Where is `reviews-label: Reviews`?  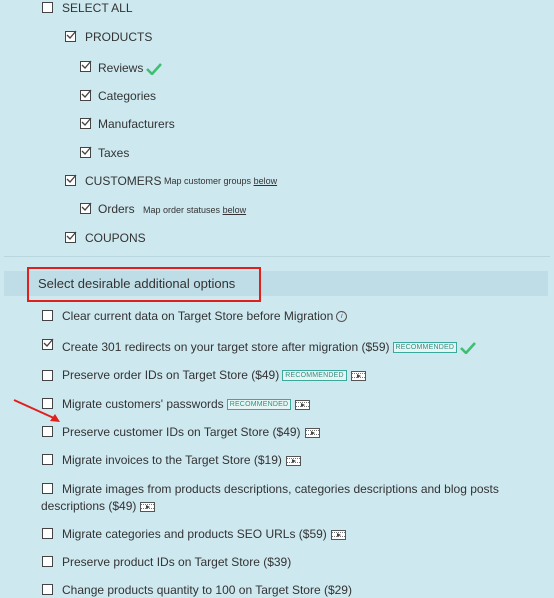
reviews-label: Reviews is located at coordinates (130, 68).